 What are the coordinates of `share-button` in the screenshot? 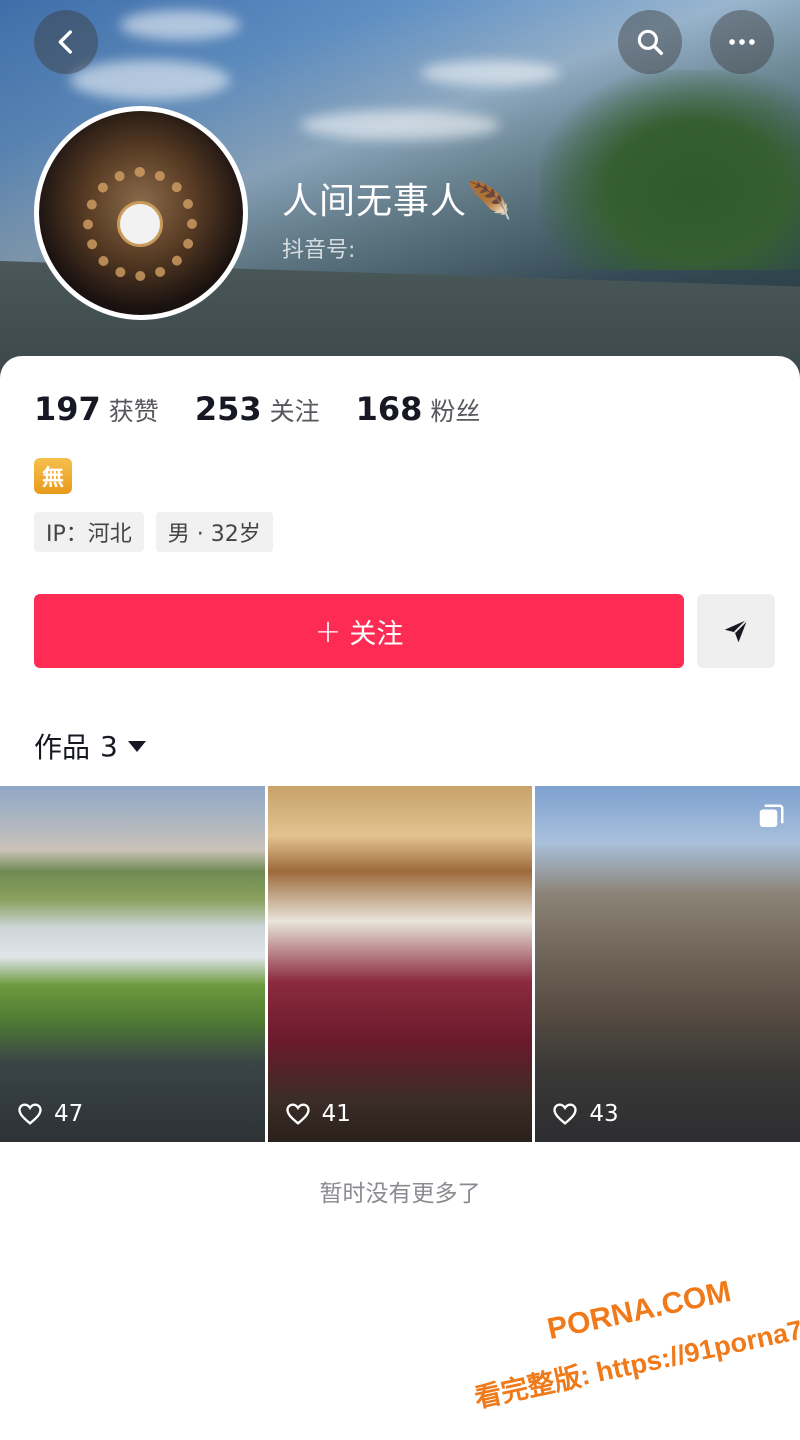 It's located at (736, 631).